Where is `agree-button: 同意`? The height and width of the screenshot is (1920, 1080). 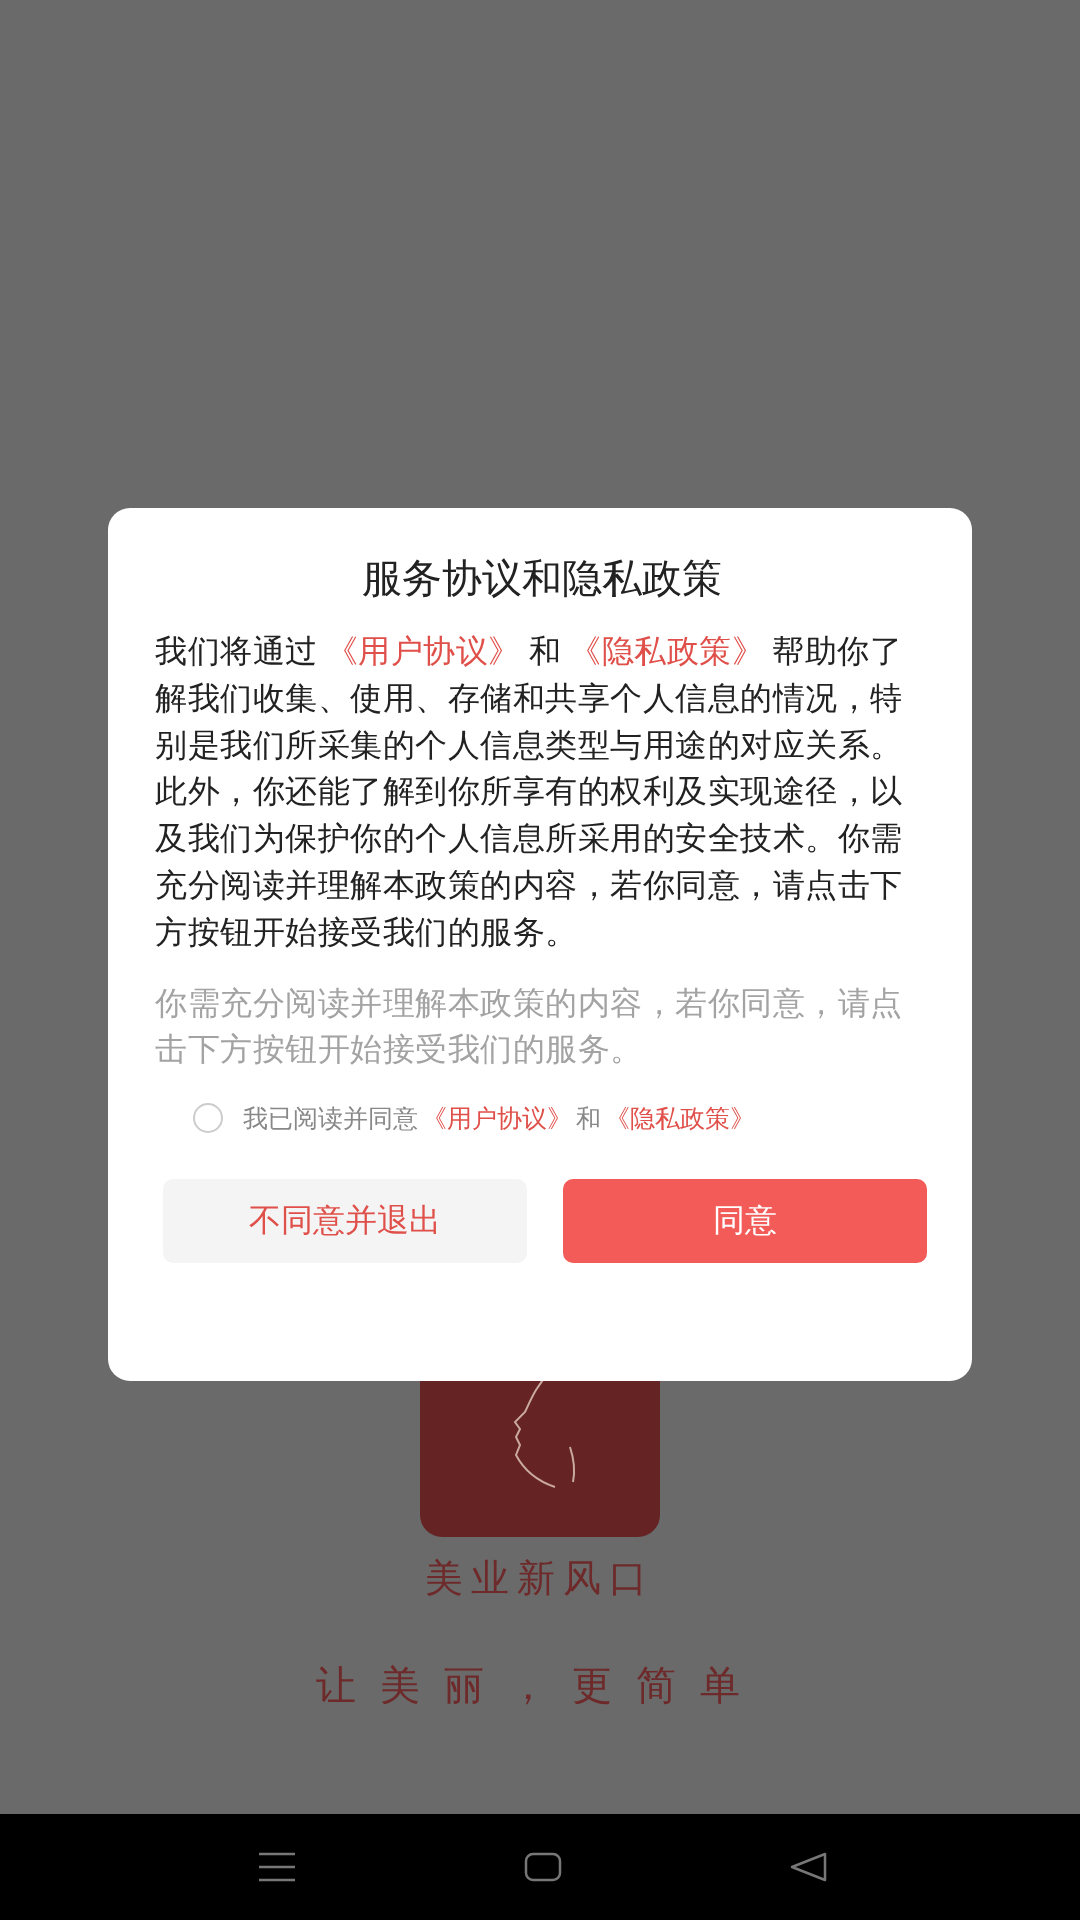 agree-button: 同意 is located at coordinates (745, 1220).